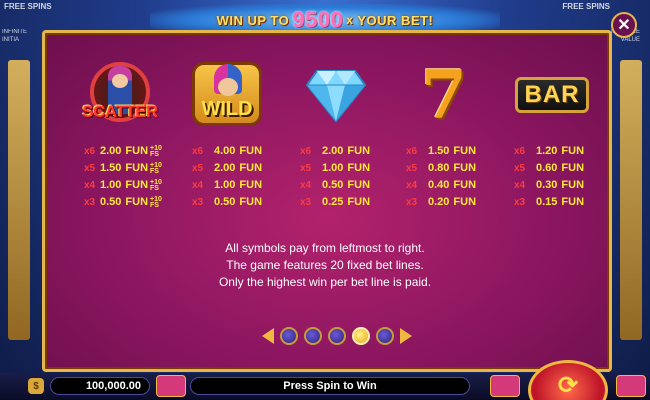 The width and height of the screenshot is (650, 400). I want to click on paytable-row: x4 0.30 FUN, so click(549, 185).